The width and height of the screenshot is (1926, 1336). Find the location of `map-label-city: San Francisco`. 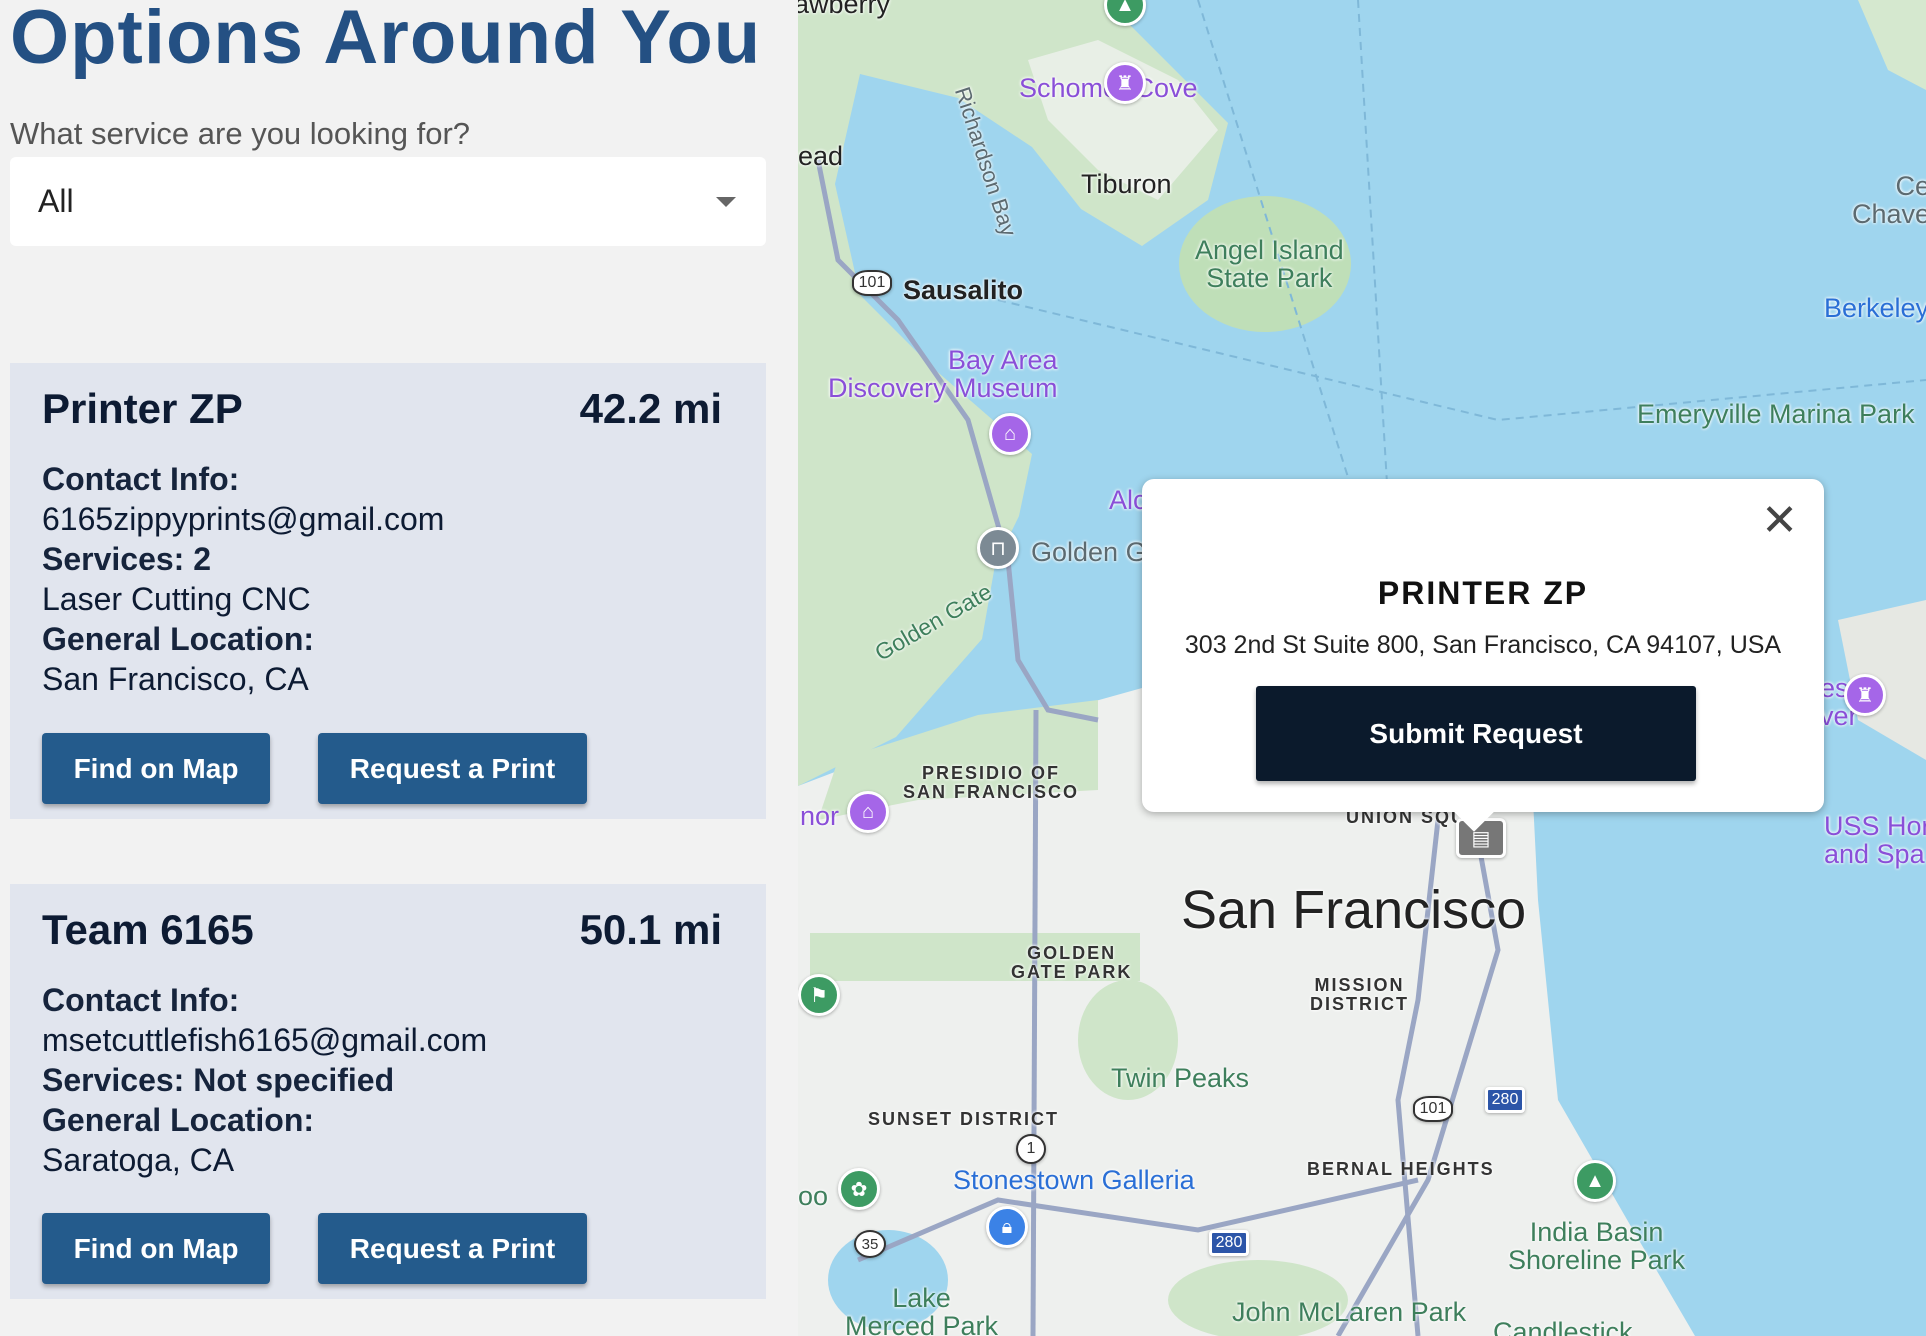

map-label-city: San Francisco is located at coordinates (1354, 910).